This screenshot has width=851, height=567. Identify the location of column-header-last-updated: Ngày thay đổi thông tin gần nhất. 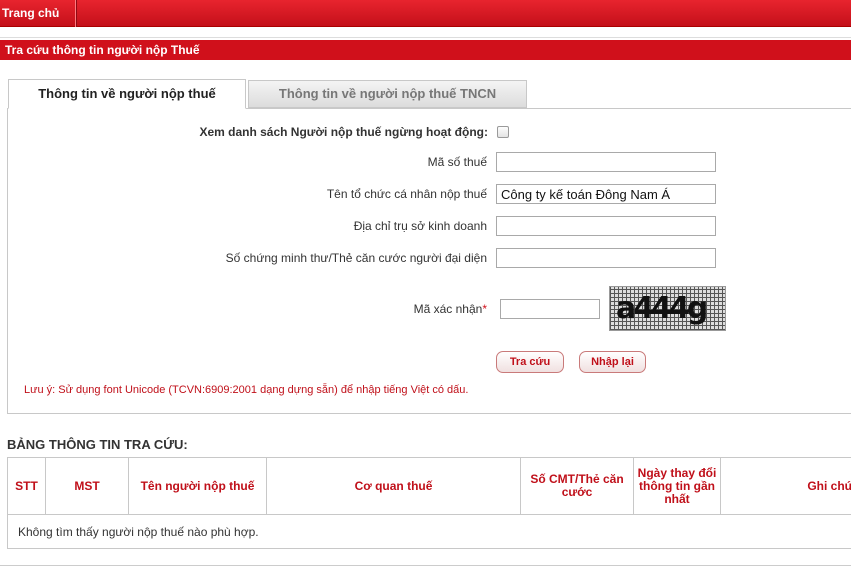
(677, 486).